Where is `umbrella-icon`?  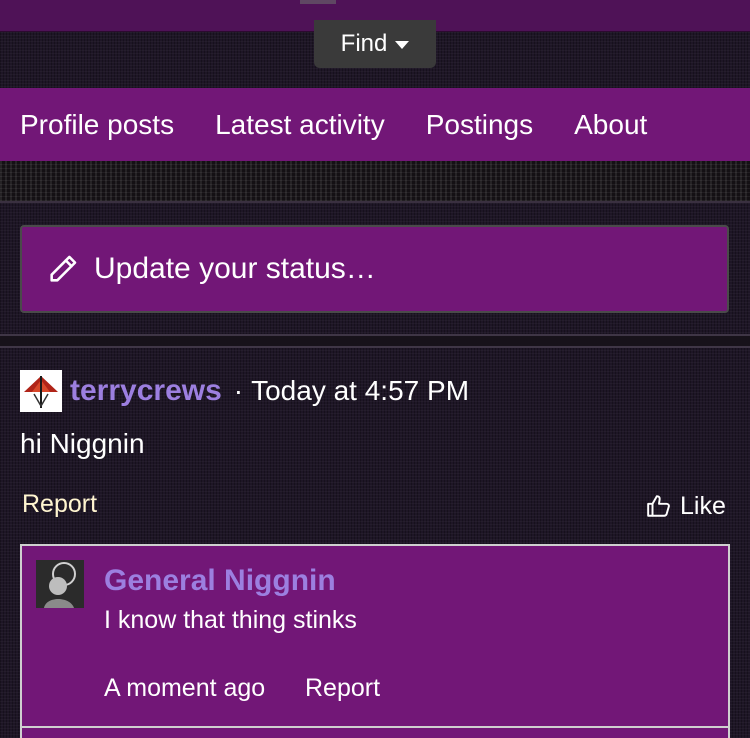 umbrella-icon is located at coordinates (41, 391).